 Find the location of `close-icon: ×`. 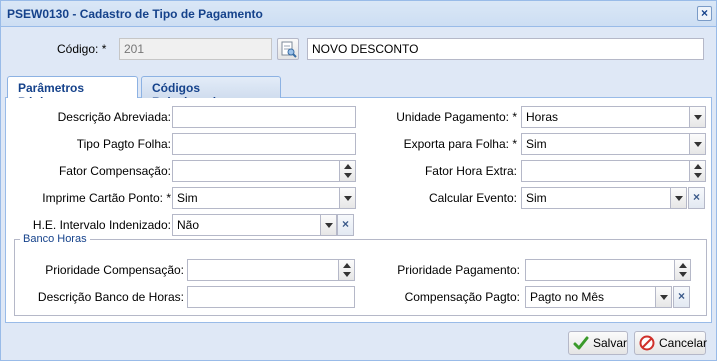

close-icon: × is located at coordinates (704, 13).